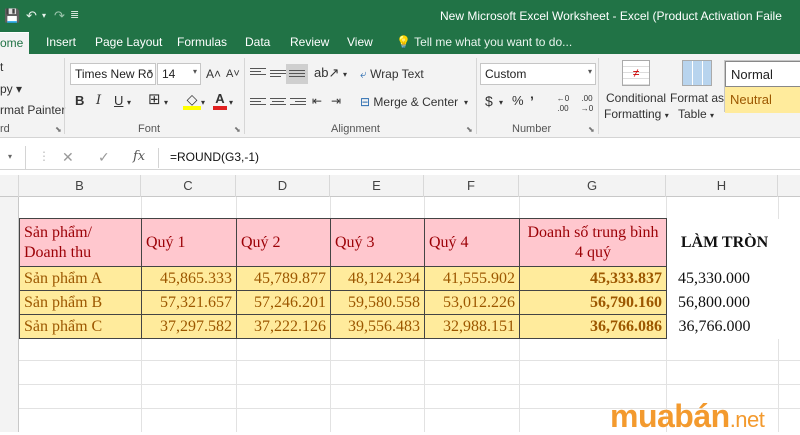 This screenshot has width=800, height=435. What do you see at coordinates (696, 114) in the screenshot?
I see `format-as-table-label-2: Table ▾` at bounding box center [696, 114].